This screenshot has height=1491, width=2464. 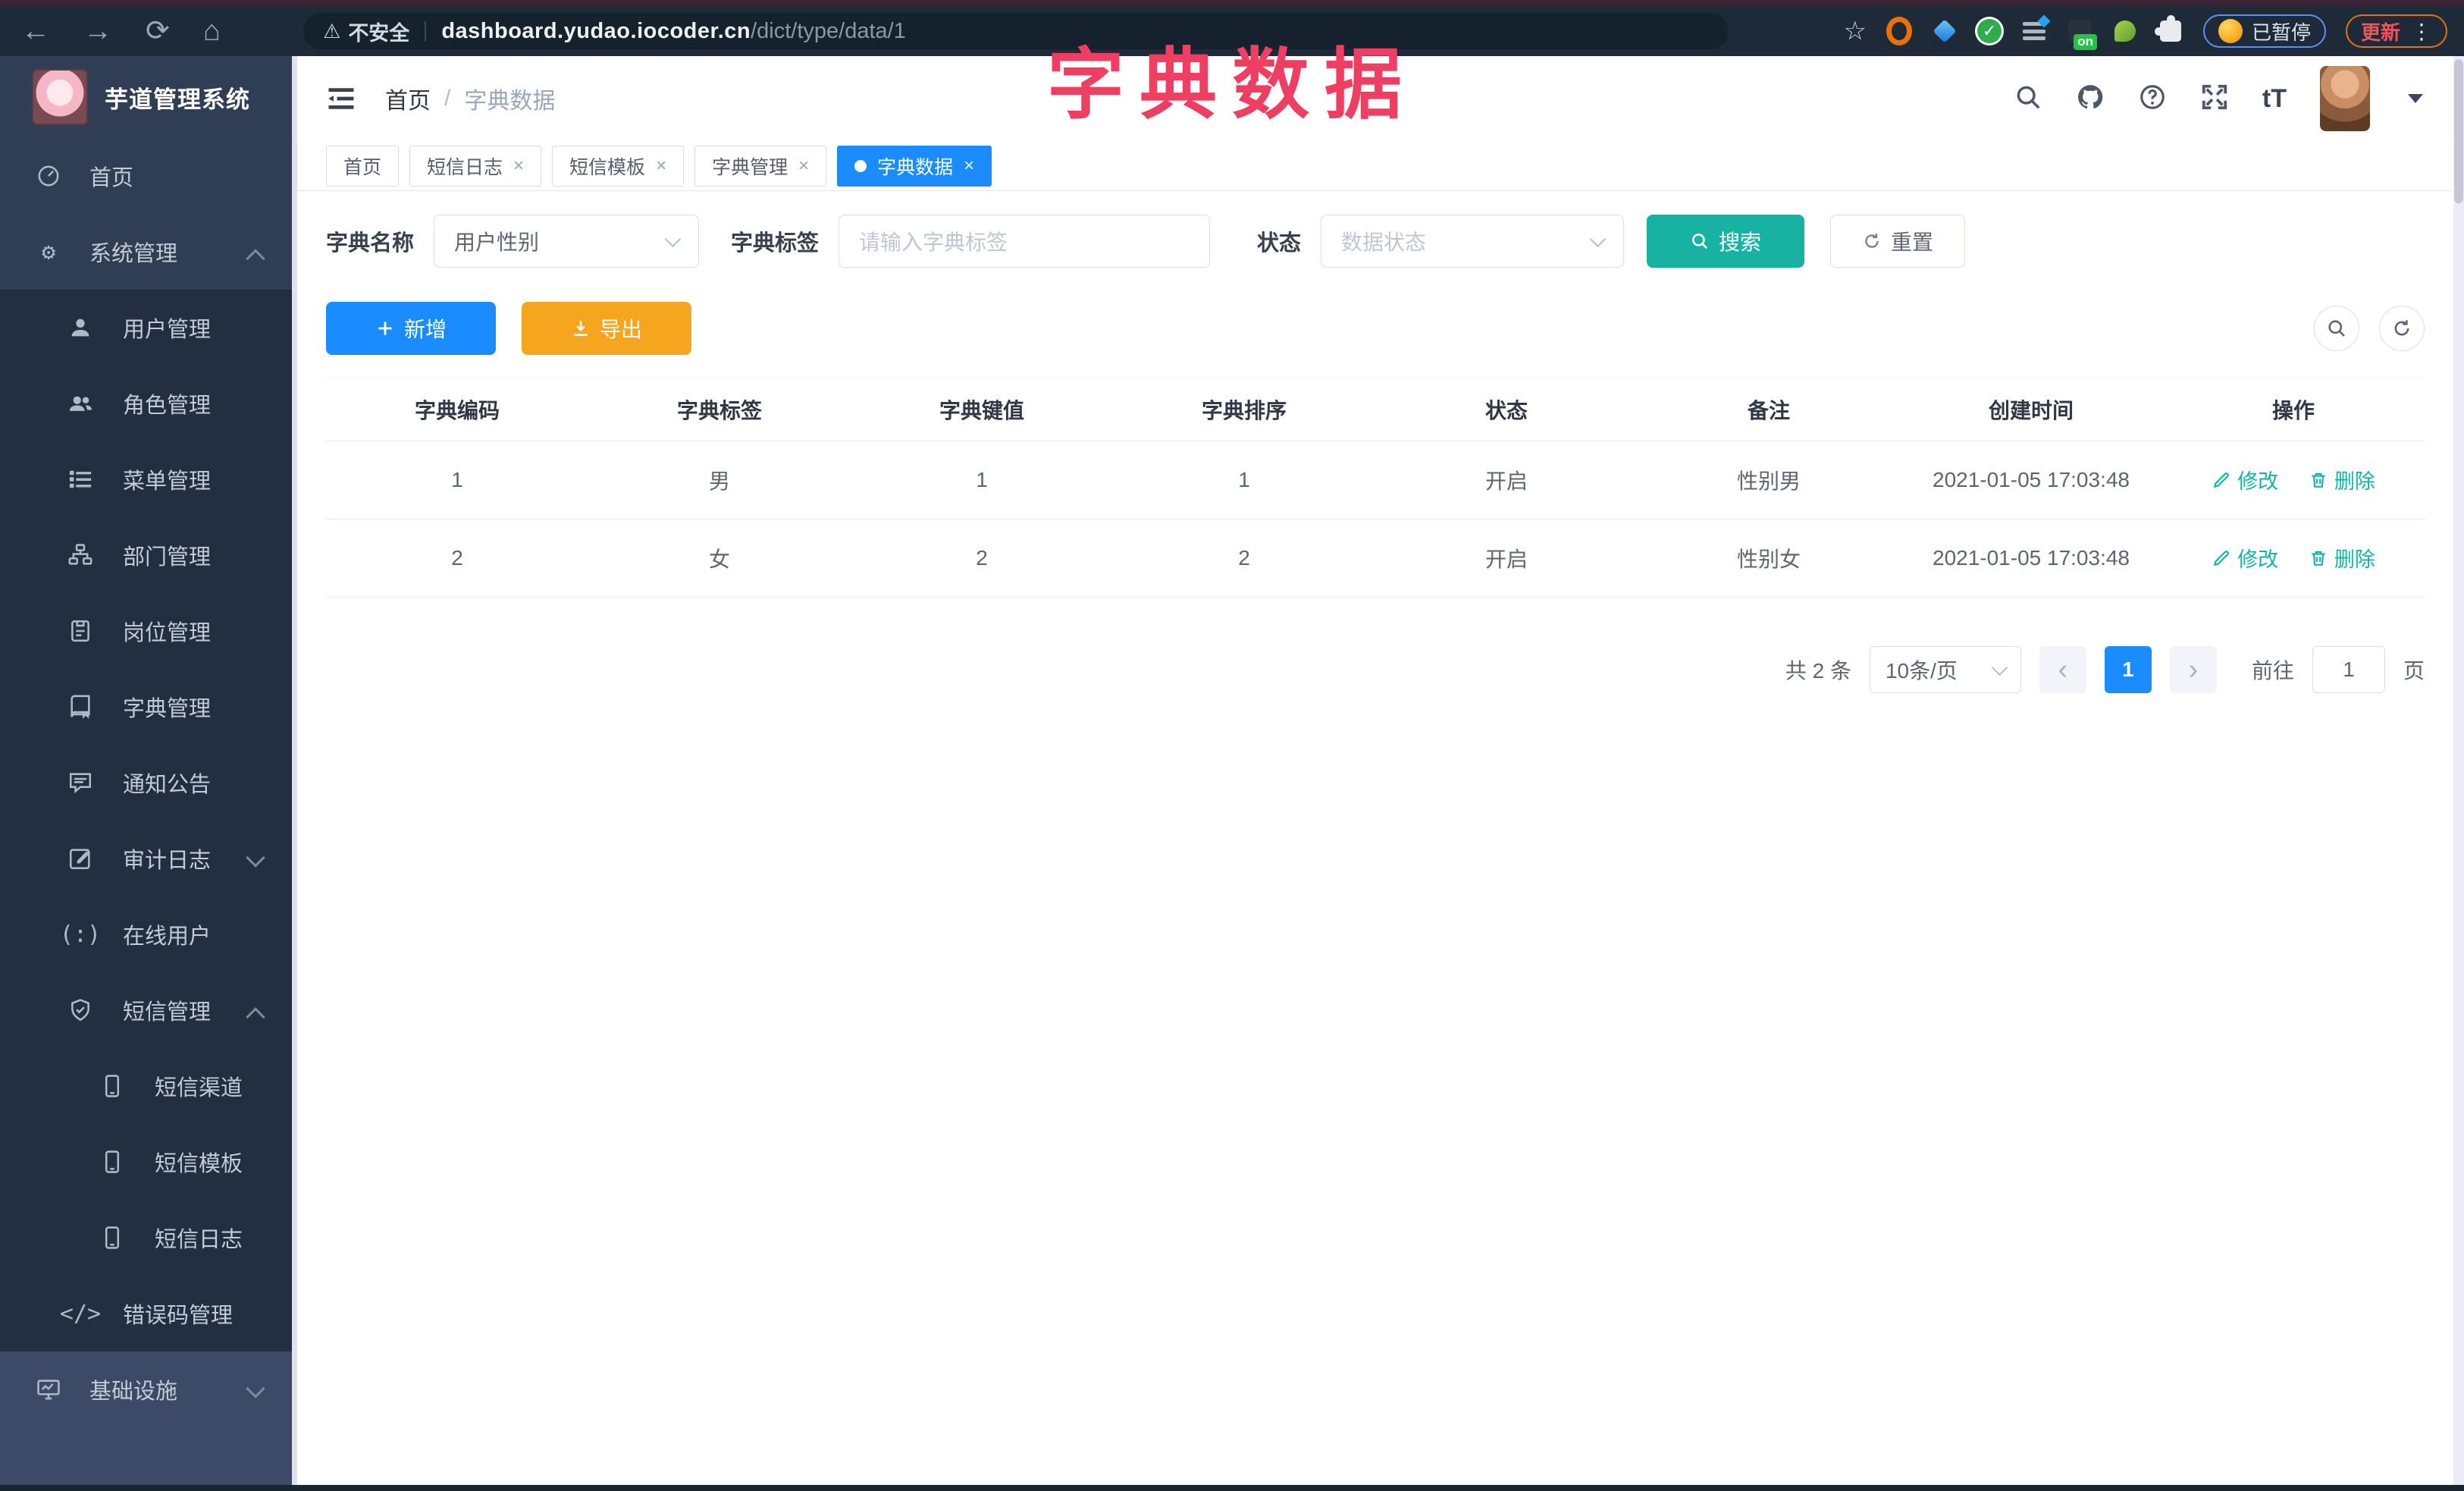 What do you see at coordinates (408, 98) in the screenshot?
I see `breadcrumb-home: 首页` at bounding box center [408, 98].